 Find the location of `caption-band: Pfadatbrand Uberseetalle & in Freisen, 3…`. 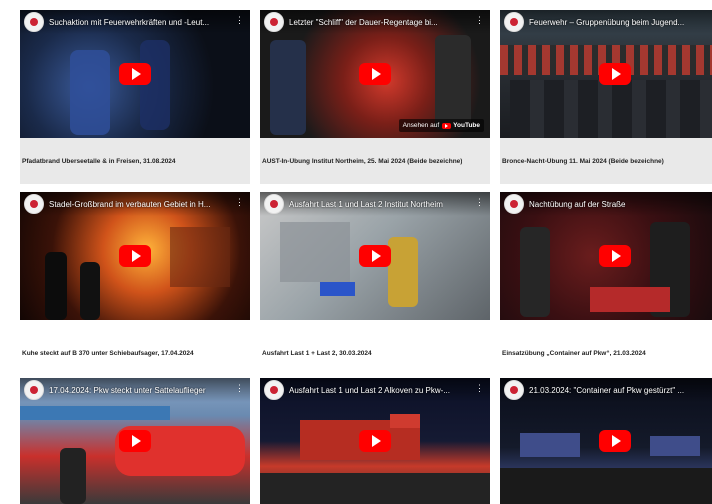

caption-band: Pfadatbrand Uberseetalle & in Freisen, 3… is located at coordinates (135, 161).